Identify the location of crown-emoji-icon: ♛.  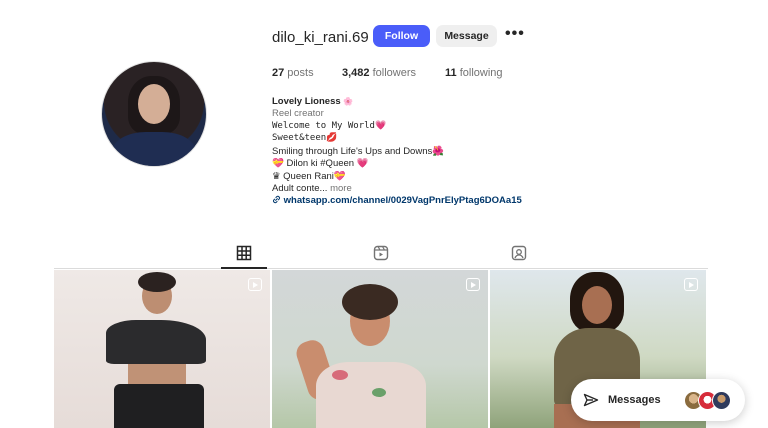
(276, 176).